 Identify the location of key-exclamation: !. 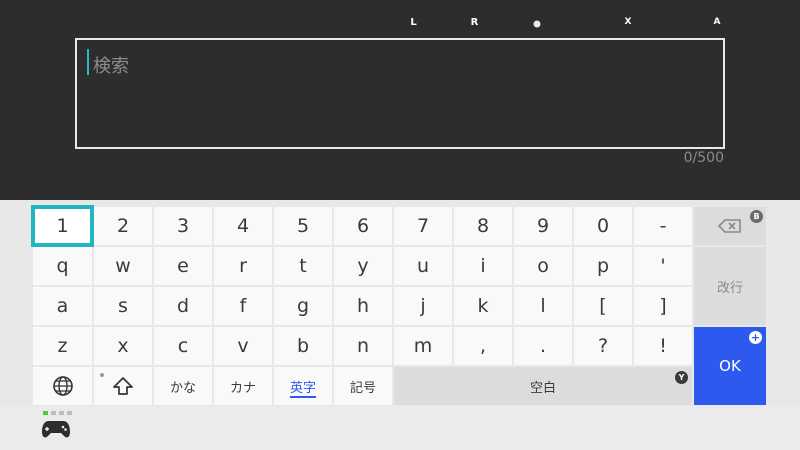
(663, 346).